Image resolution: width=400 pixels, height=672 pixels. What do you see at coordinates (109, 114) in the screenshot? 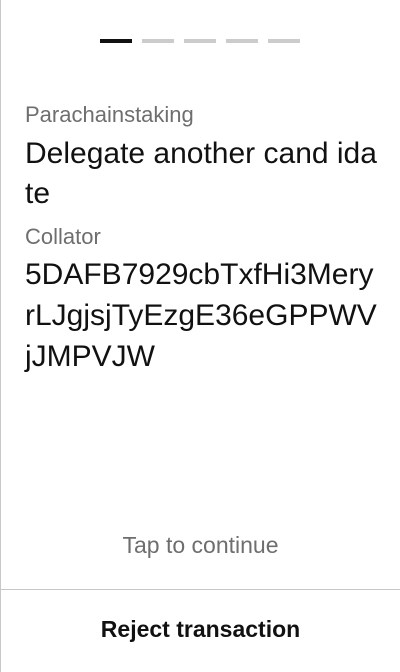
I see `pallet-label: Parachainstaking` at bounding box center [109, 114].